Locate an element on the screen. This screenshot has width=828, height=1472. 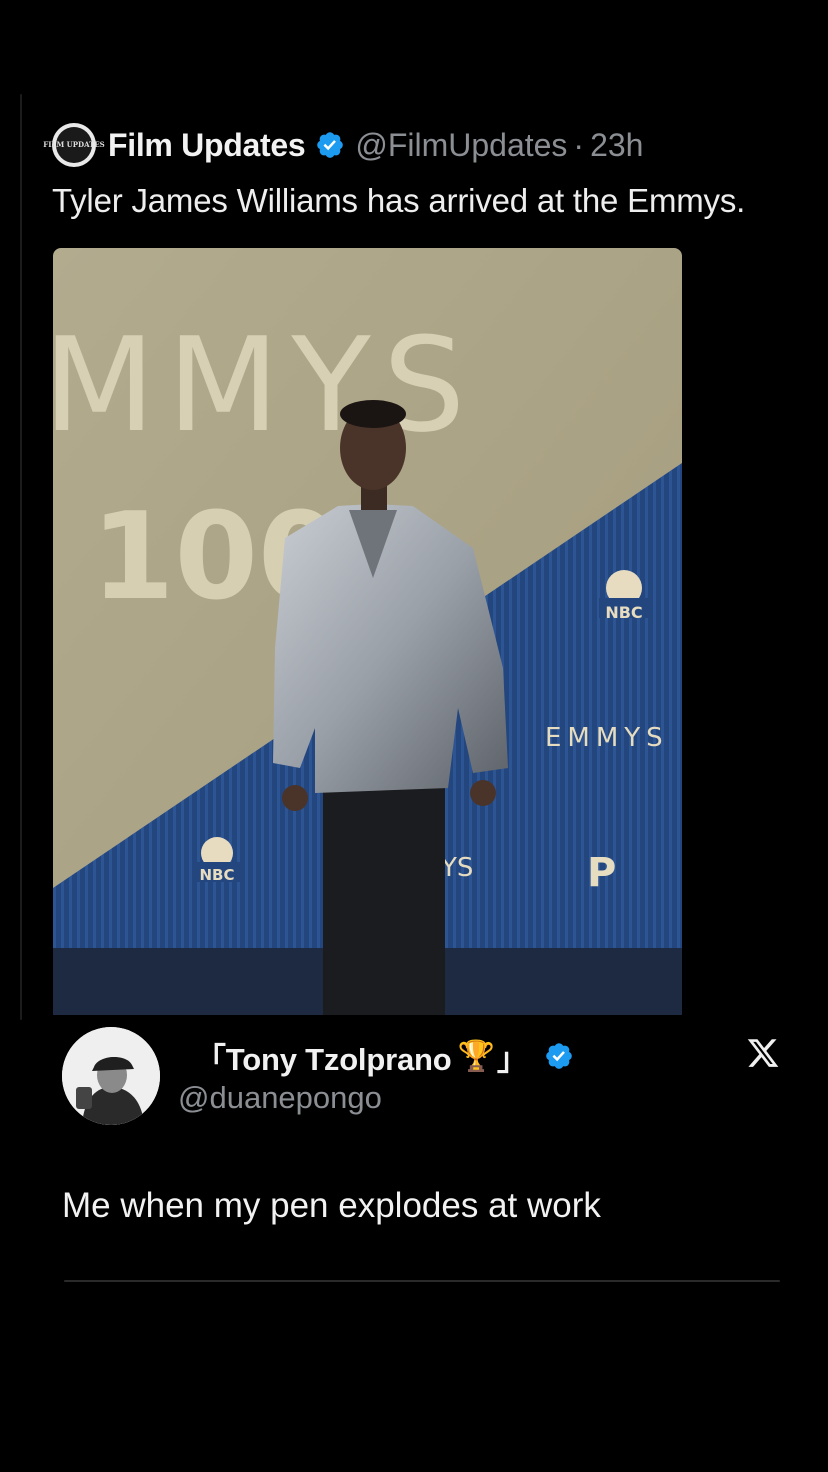
x-logo-icon is located at coordinates (763, 1053).